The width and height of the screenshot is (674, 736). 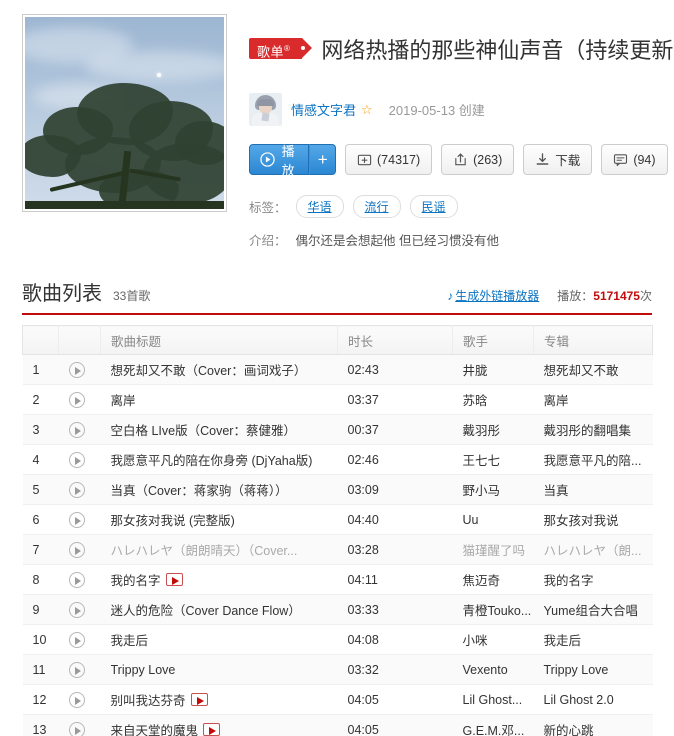 I want to click on column-header-album: 专辑, so click(x=593, y=340).